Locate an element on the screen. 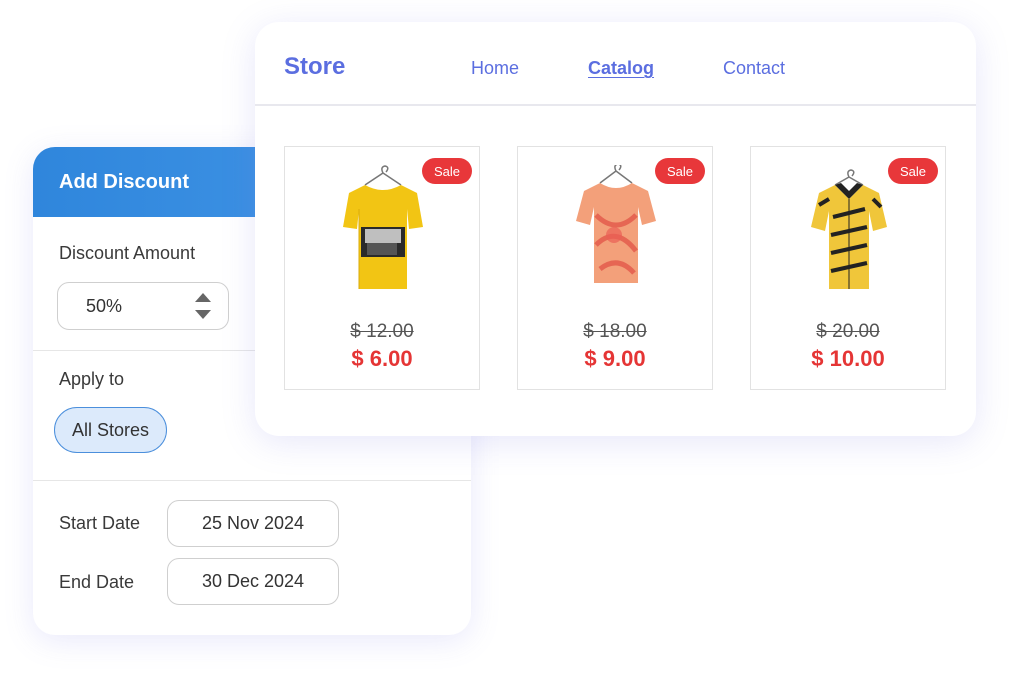  all-stores-chip: All Stores is located at coordinates (110, 430).